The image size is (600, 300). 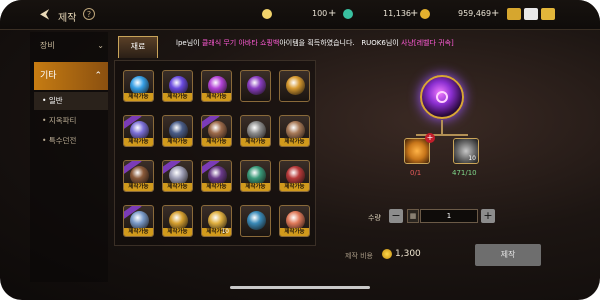 I want to click on craft-result-item, so click(x=442, y=97).